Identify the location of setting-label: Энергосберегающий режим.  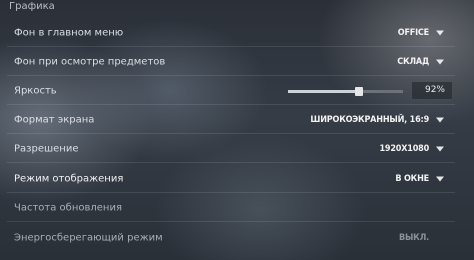
(88, 237).